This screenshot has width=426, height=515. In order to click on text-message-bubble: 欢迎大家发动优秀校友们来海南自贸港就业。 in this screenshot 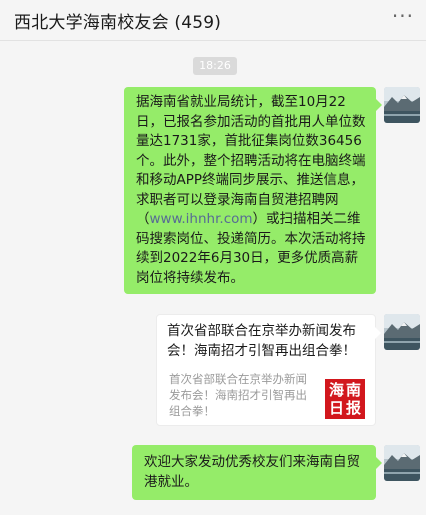, I will do `click(257, 472)`.